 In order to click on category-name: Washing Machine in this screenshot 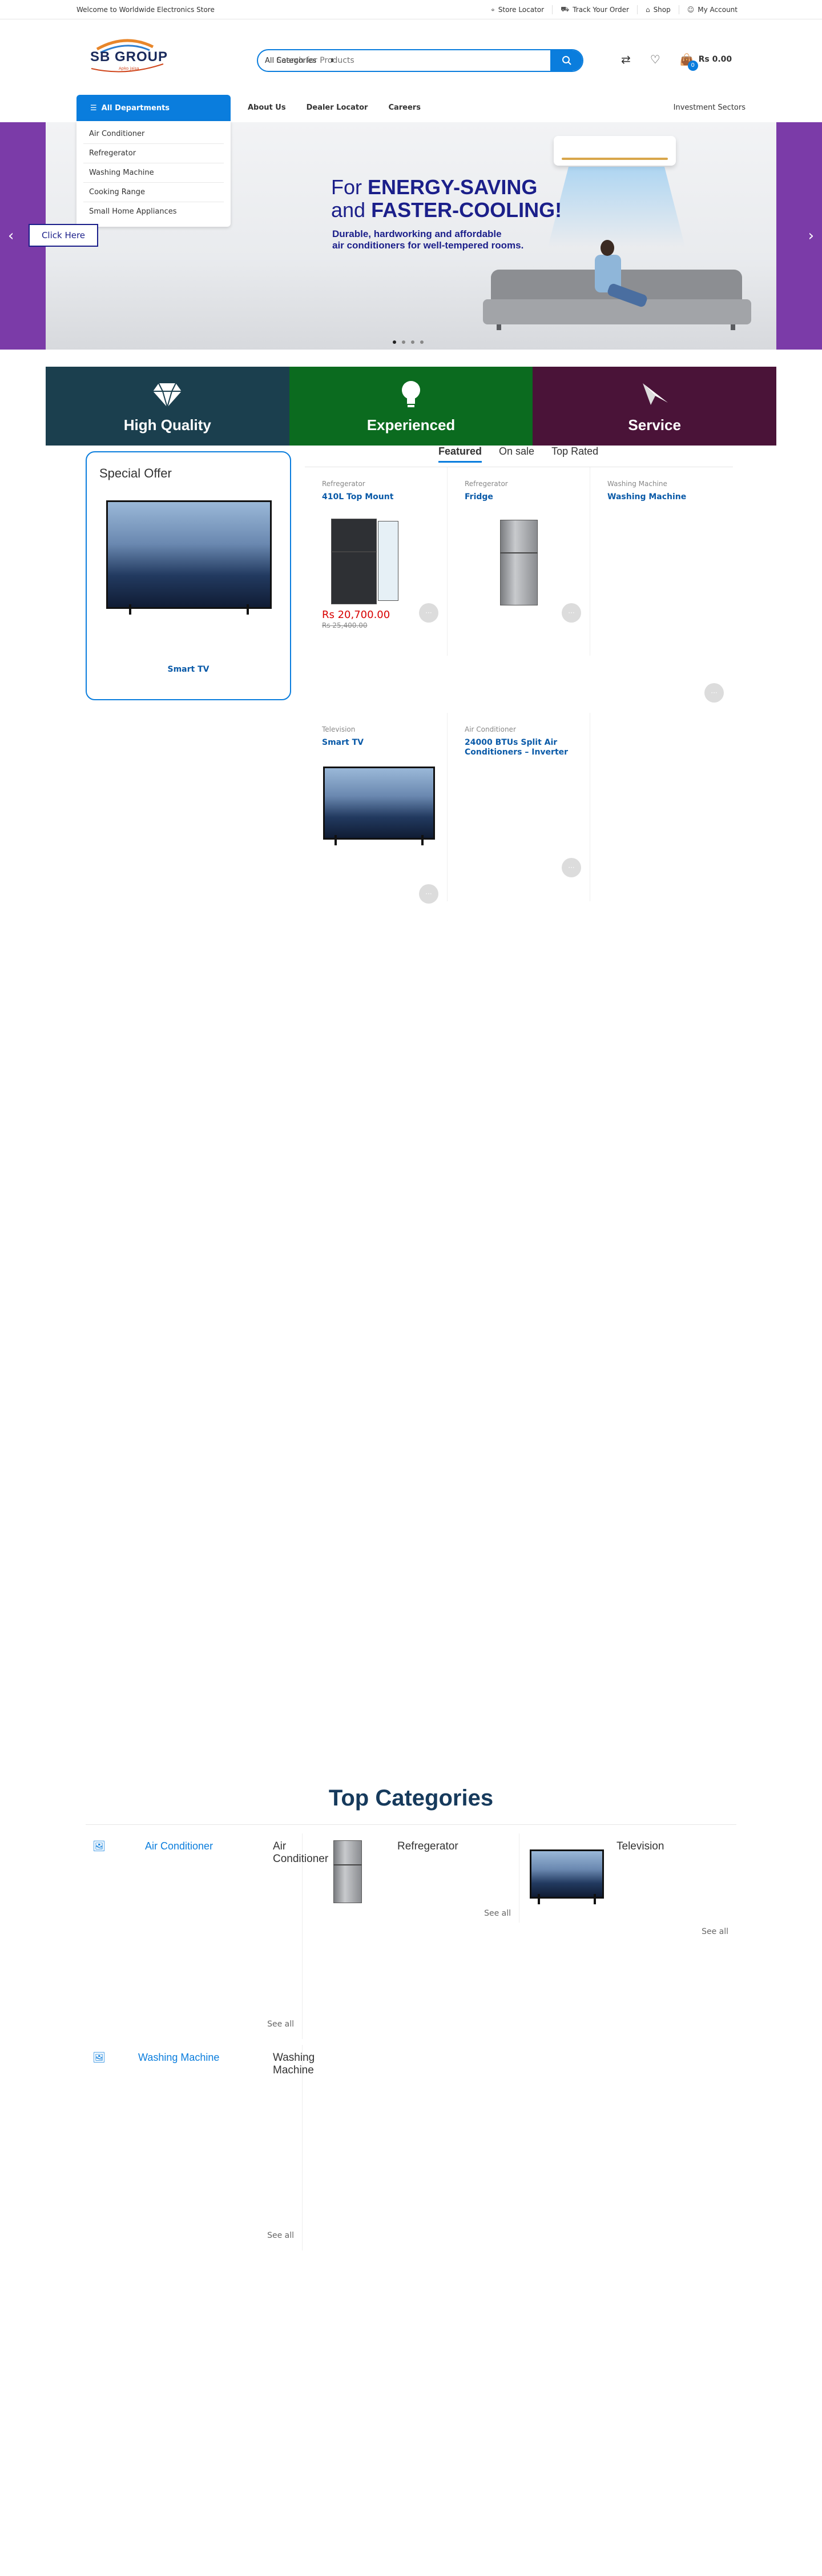, I will do `click(294, 2064)`.